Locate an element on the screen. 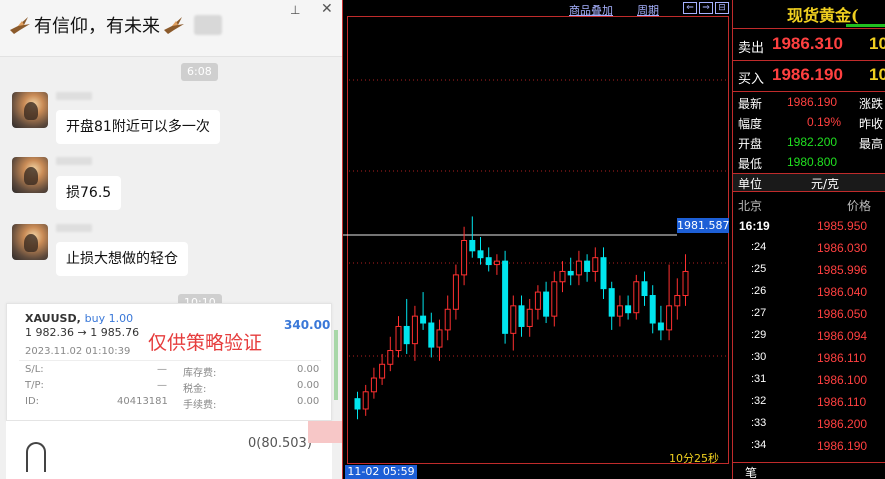 The image size is (885, 479). open-label: 开盘 is located at coordinates (750, 144).